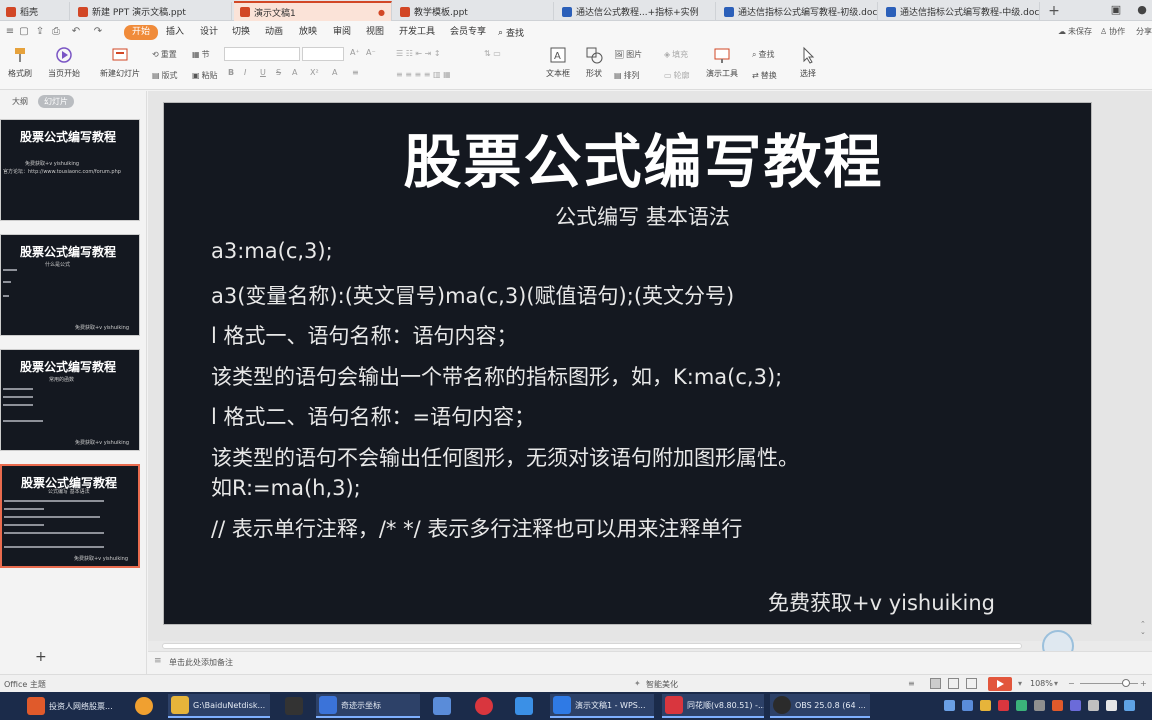 The image size is (1152, 720). Describe the element at coordinates (262, 54) in the screenshot. I see `font-name-combo` at that location.